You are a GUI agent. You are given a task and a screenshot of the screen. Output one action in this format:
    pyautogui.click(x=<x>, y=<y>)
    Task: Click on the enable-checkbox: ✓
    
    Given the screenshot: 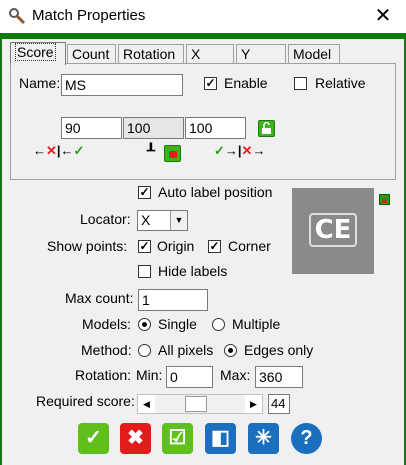 What is the action you would take?
    pyautogui.click(x=210, y=83)
    